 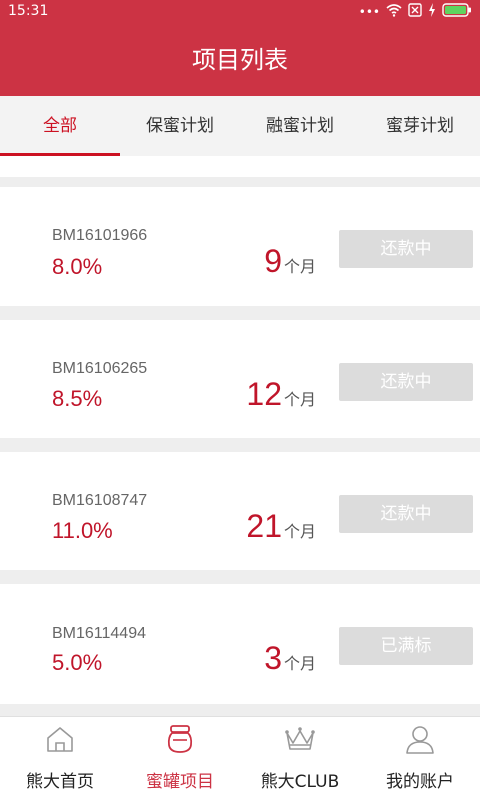 What do you see at coordinates (273, 658) in the screenshot?
I see `term-value: 3` at bounding box center [273, 658].